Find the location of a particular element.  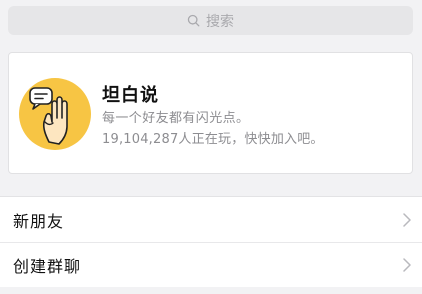

card-title: 坦白说 is located at coordinates (130, 95).